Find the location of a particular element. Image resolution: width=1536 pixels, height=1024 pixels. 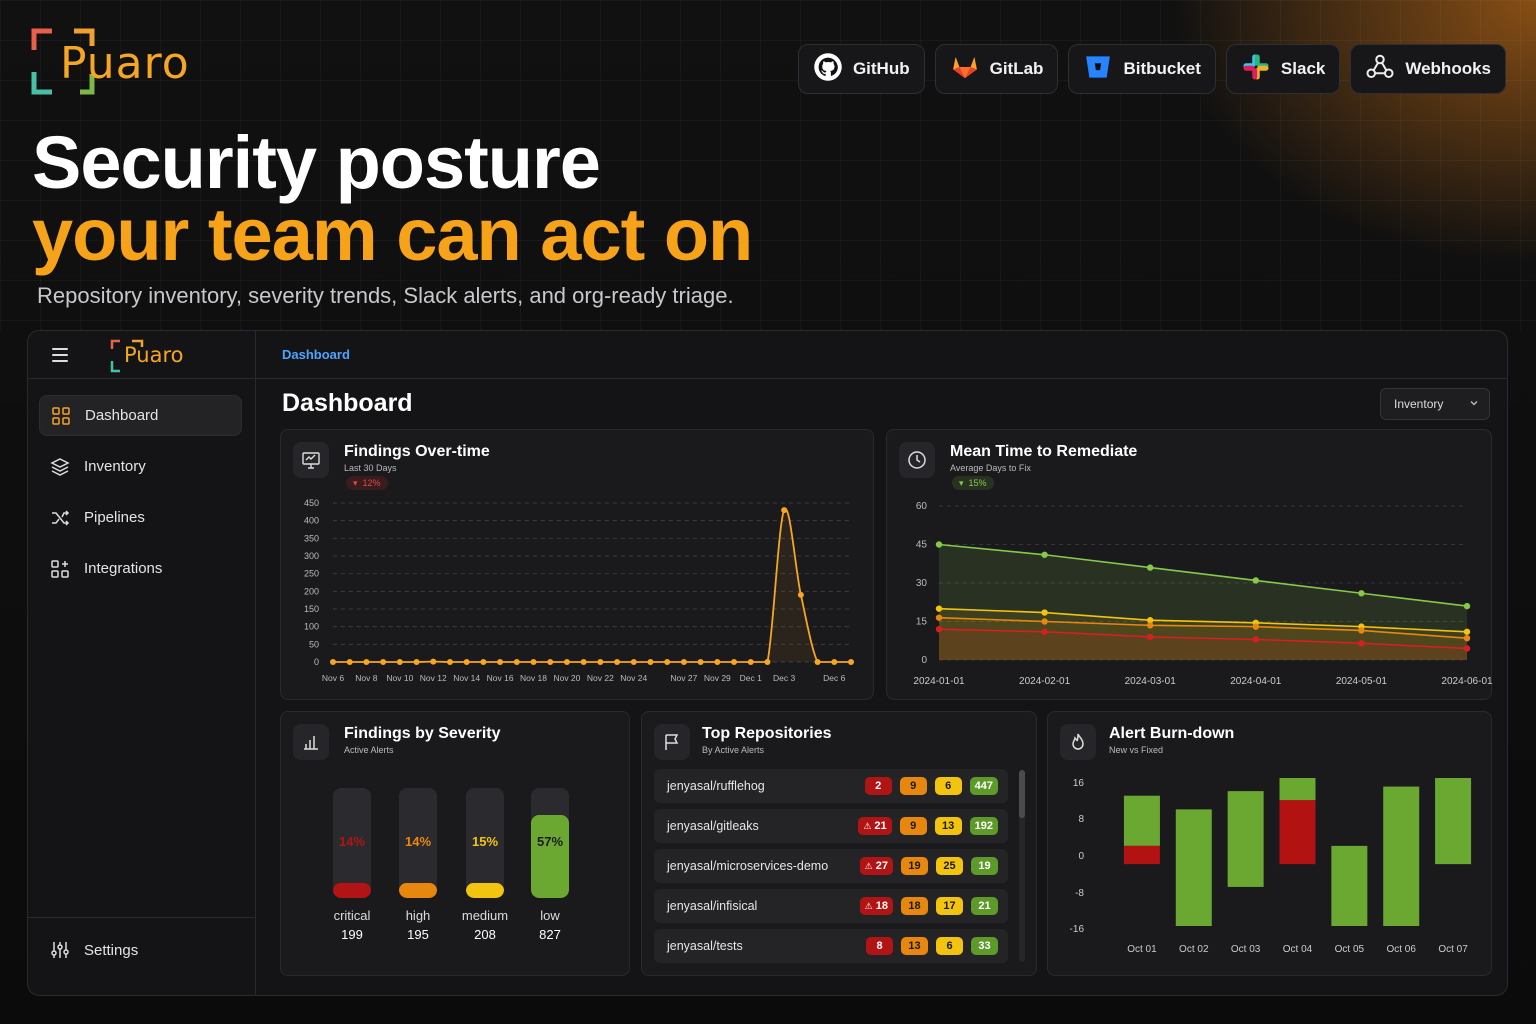

badge-low: 19 is located at coordinates (984, 866).